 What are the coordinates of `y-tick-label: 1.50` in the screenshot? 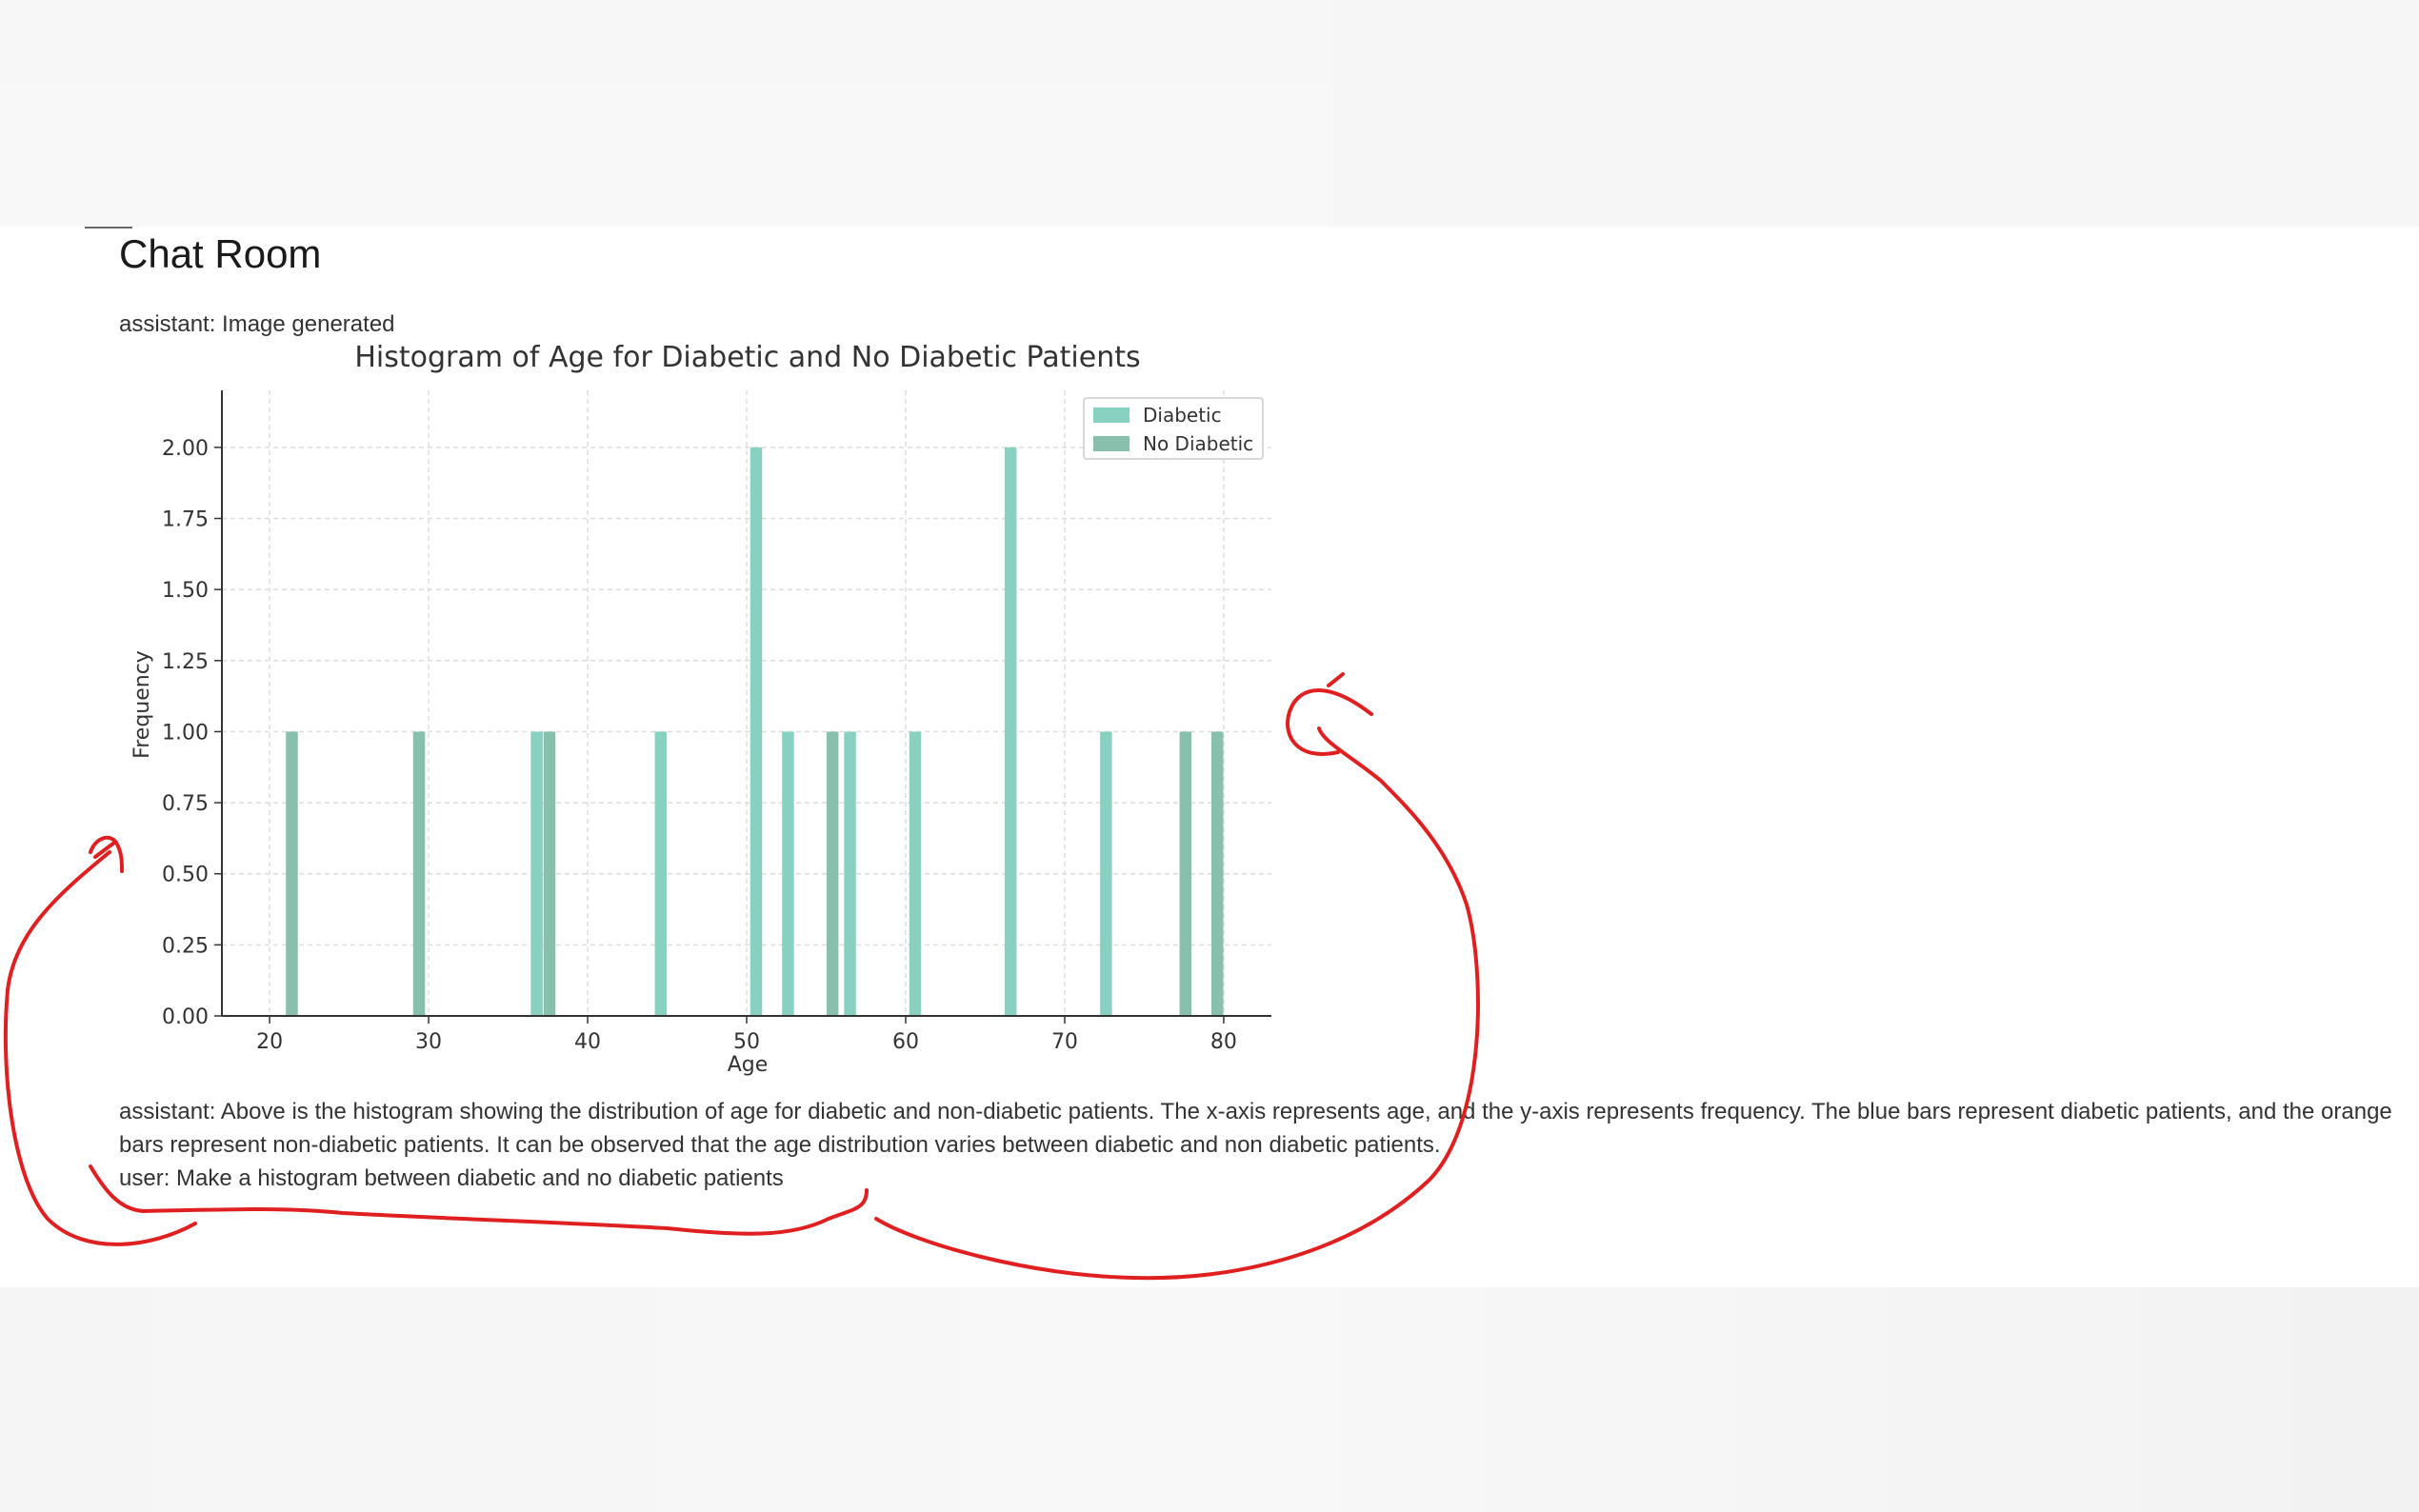 It's located at (185, 591).